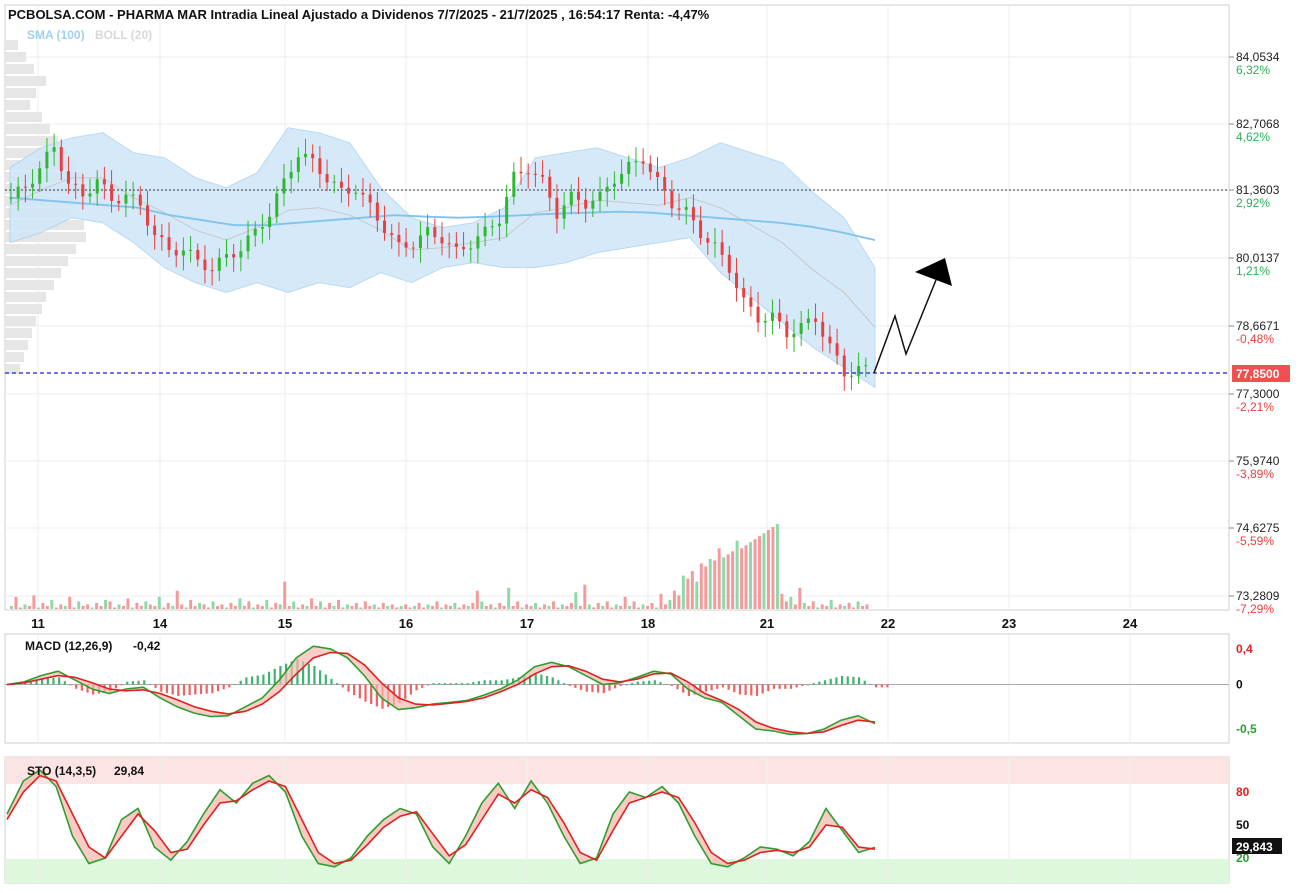 The height and width of the screenshot is (893, 1299). What do you see at coordinates (584, 623) in the screenshot?
I see `x-axis: 11 14 15 16 17 18 21 22 23 24` at bounding box center [584, 623].